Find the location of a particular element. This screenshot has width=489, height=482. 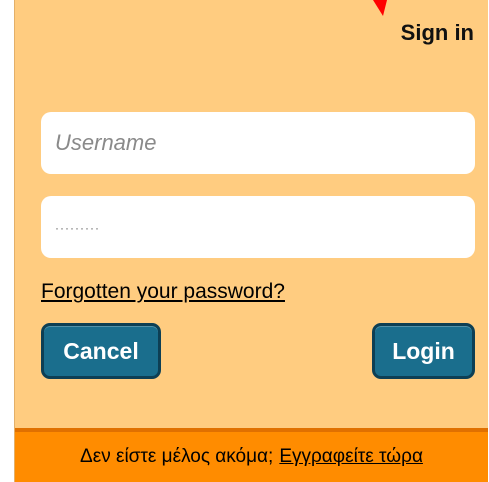

username-field: Username is located at coordinates (258, 143).